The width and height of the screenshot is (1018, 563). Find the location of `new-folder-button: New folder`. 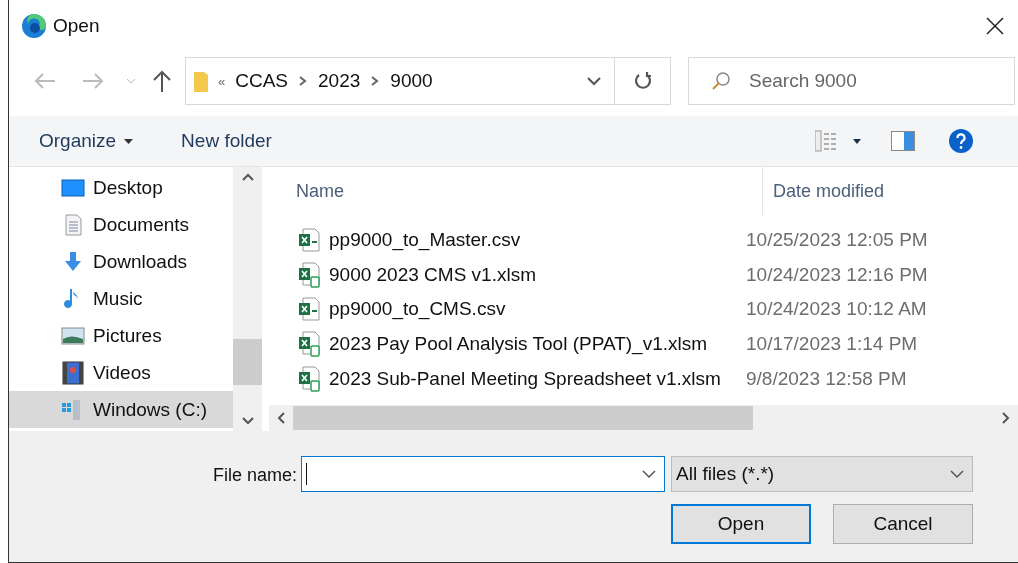

new-folder-button: New folder is located at coordinates (226, 141).